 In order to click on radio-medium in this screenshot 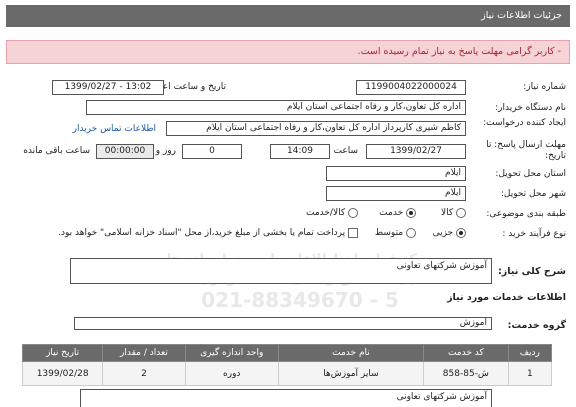, I will do `click(411, 233)`.